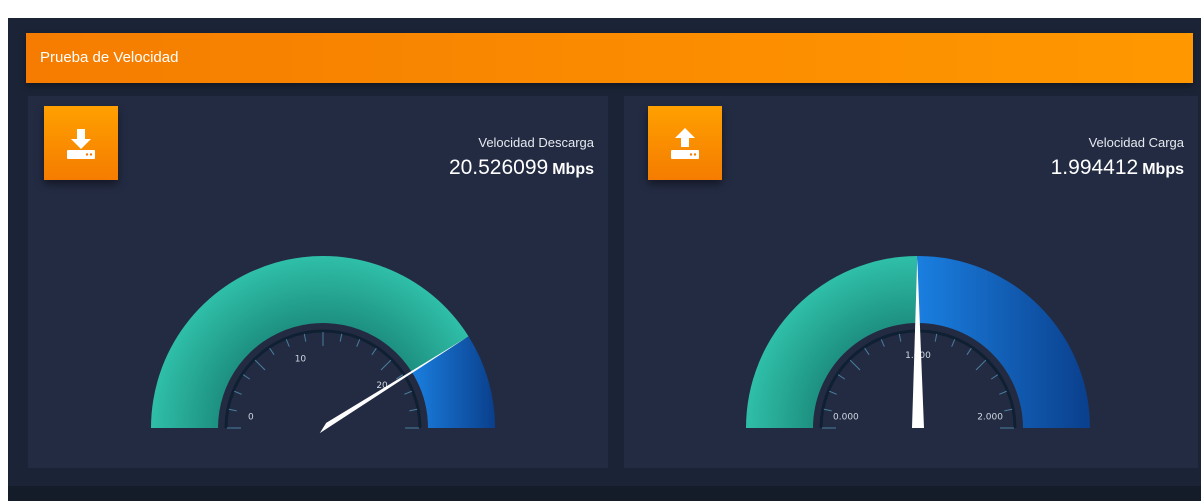 The height and width of the screenshot is (501, 1201). I want to click on panel-header: Prueba de Velocidad, so click(609, 58).